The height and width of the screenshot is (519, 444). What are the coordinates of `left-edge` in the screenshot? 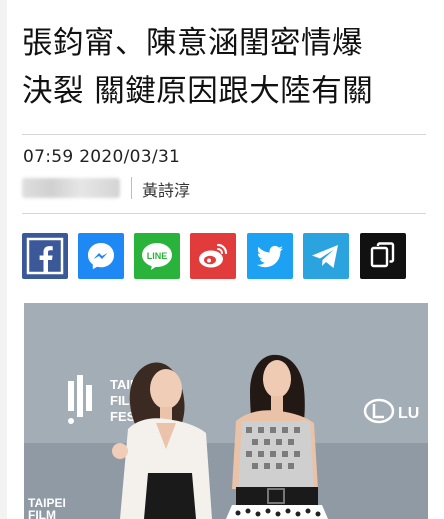 It's located at (3, 259).